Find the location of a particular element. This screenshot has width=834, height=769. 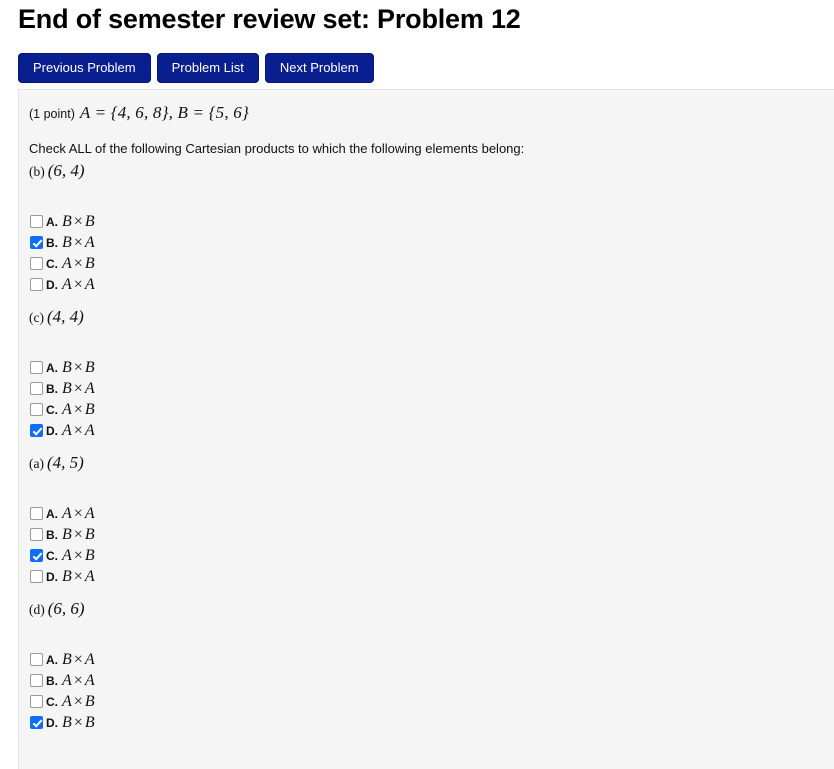

option-row: D. B × B is located at coordinates (431, 722).